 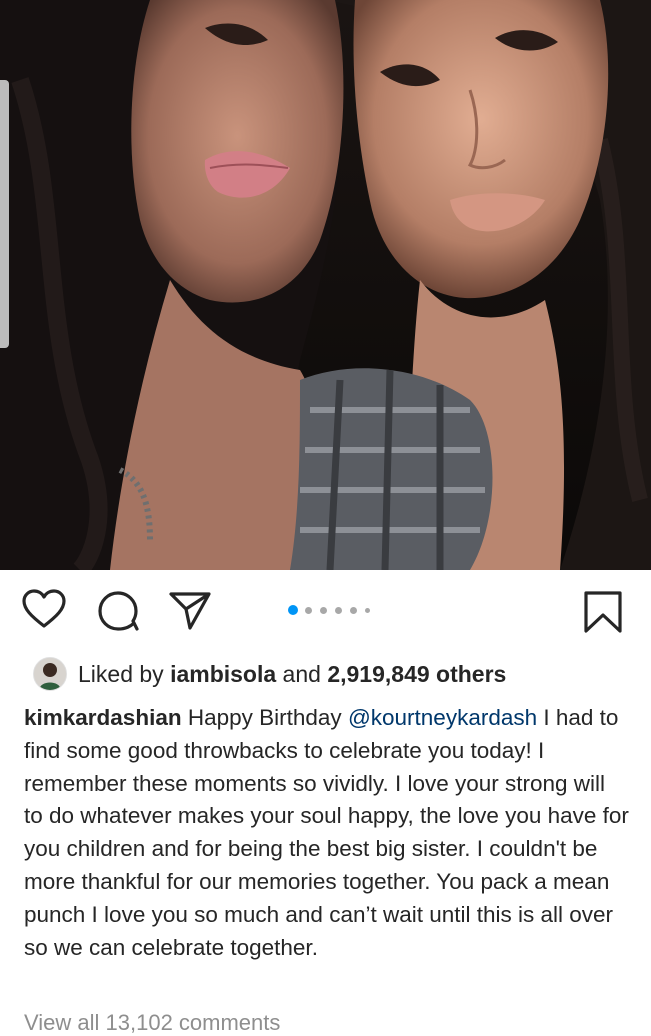 What do you see at coordinates (267, 717) in the screenshot?
I see `caption-text: Happy Birthday` at bounding box center [267, 717].